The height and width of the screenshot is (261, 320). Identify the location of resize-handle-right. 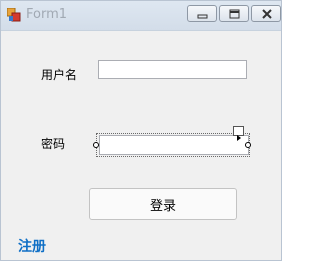
(248, 145).